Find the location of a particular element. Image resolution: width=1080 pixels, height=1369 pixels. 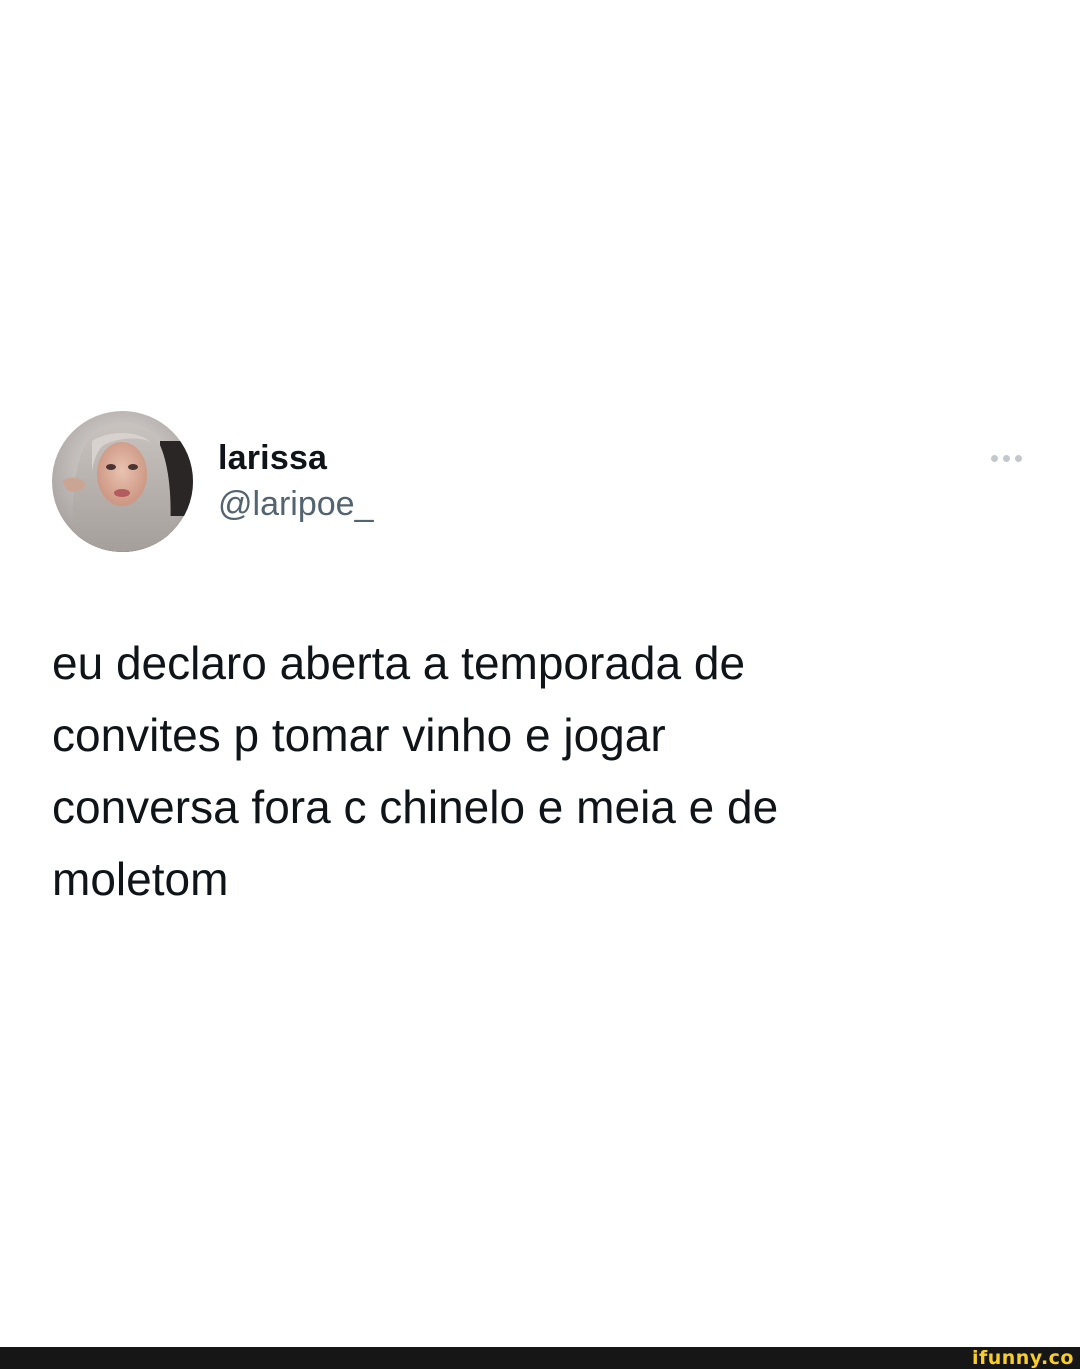

user-handle: @laripoe_ is located at coordinates (296, 504).